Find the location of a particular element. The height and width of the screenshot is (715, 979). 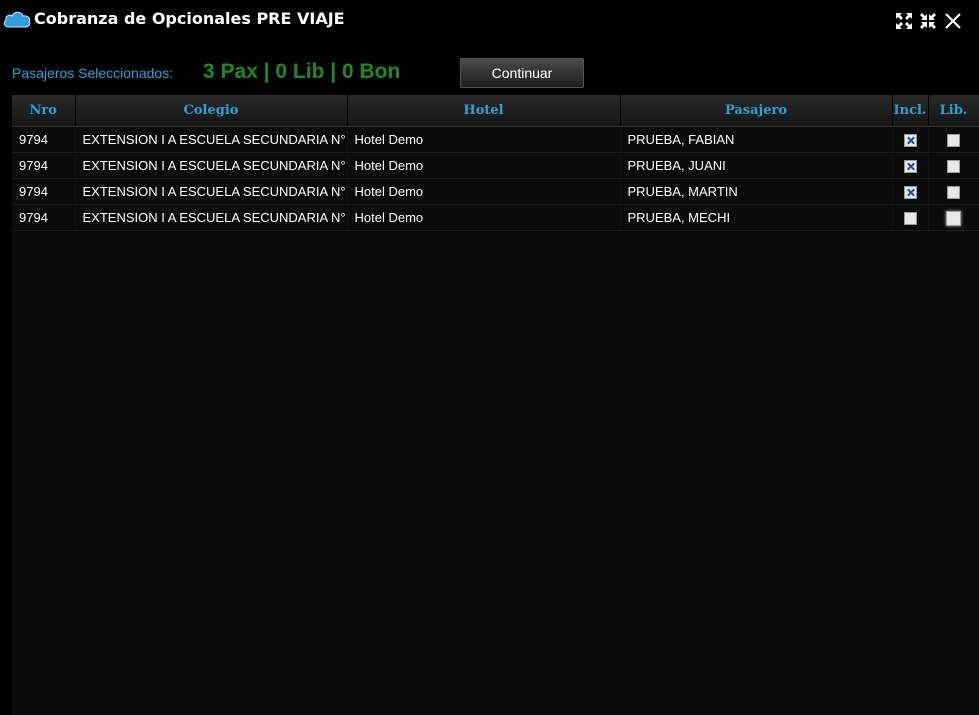

column-header-hotel: Hotel is located at coordinates (484, 111).